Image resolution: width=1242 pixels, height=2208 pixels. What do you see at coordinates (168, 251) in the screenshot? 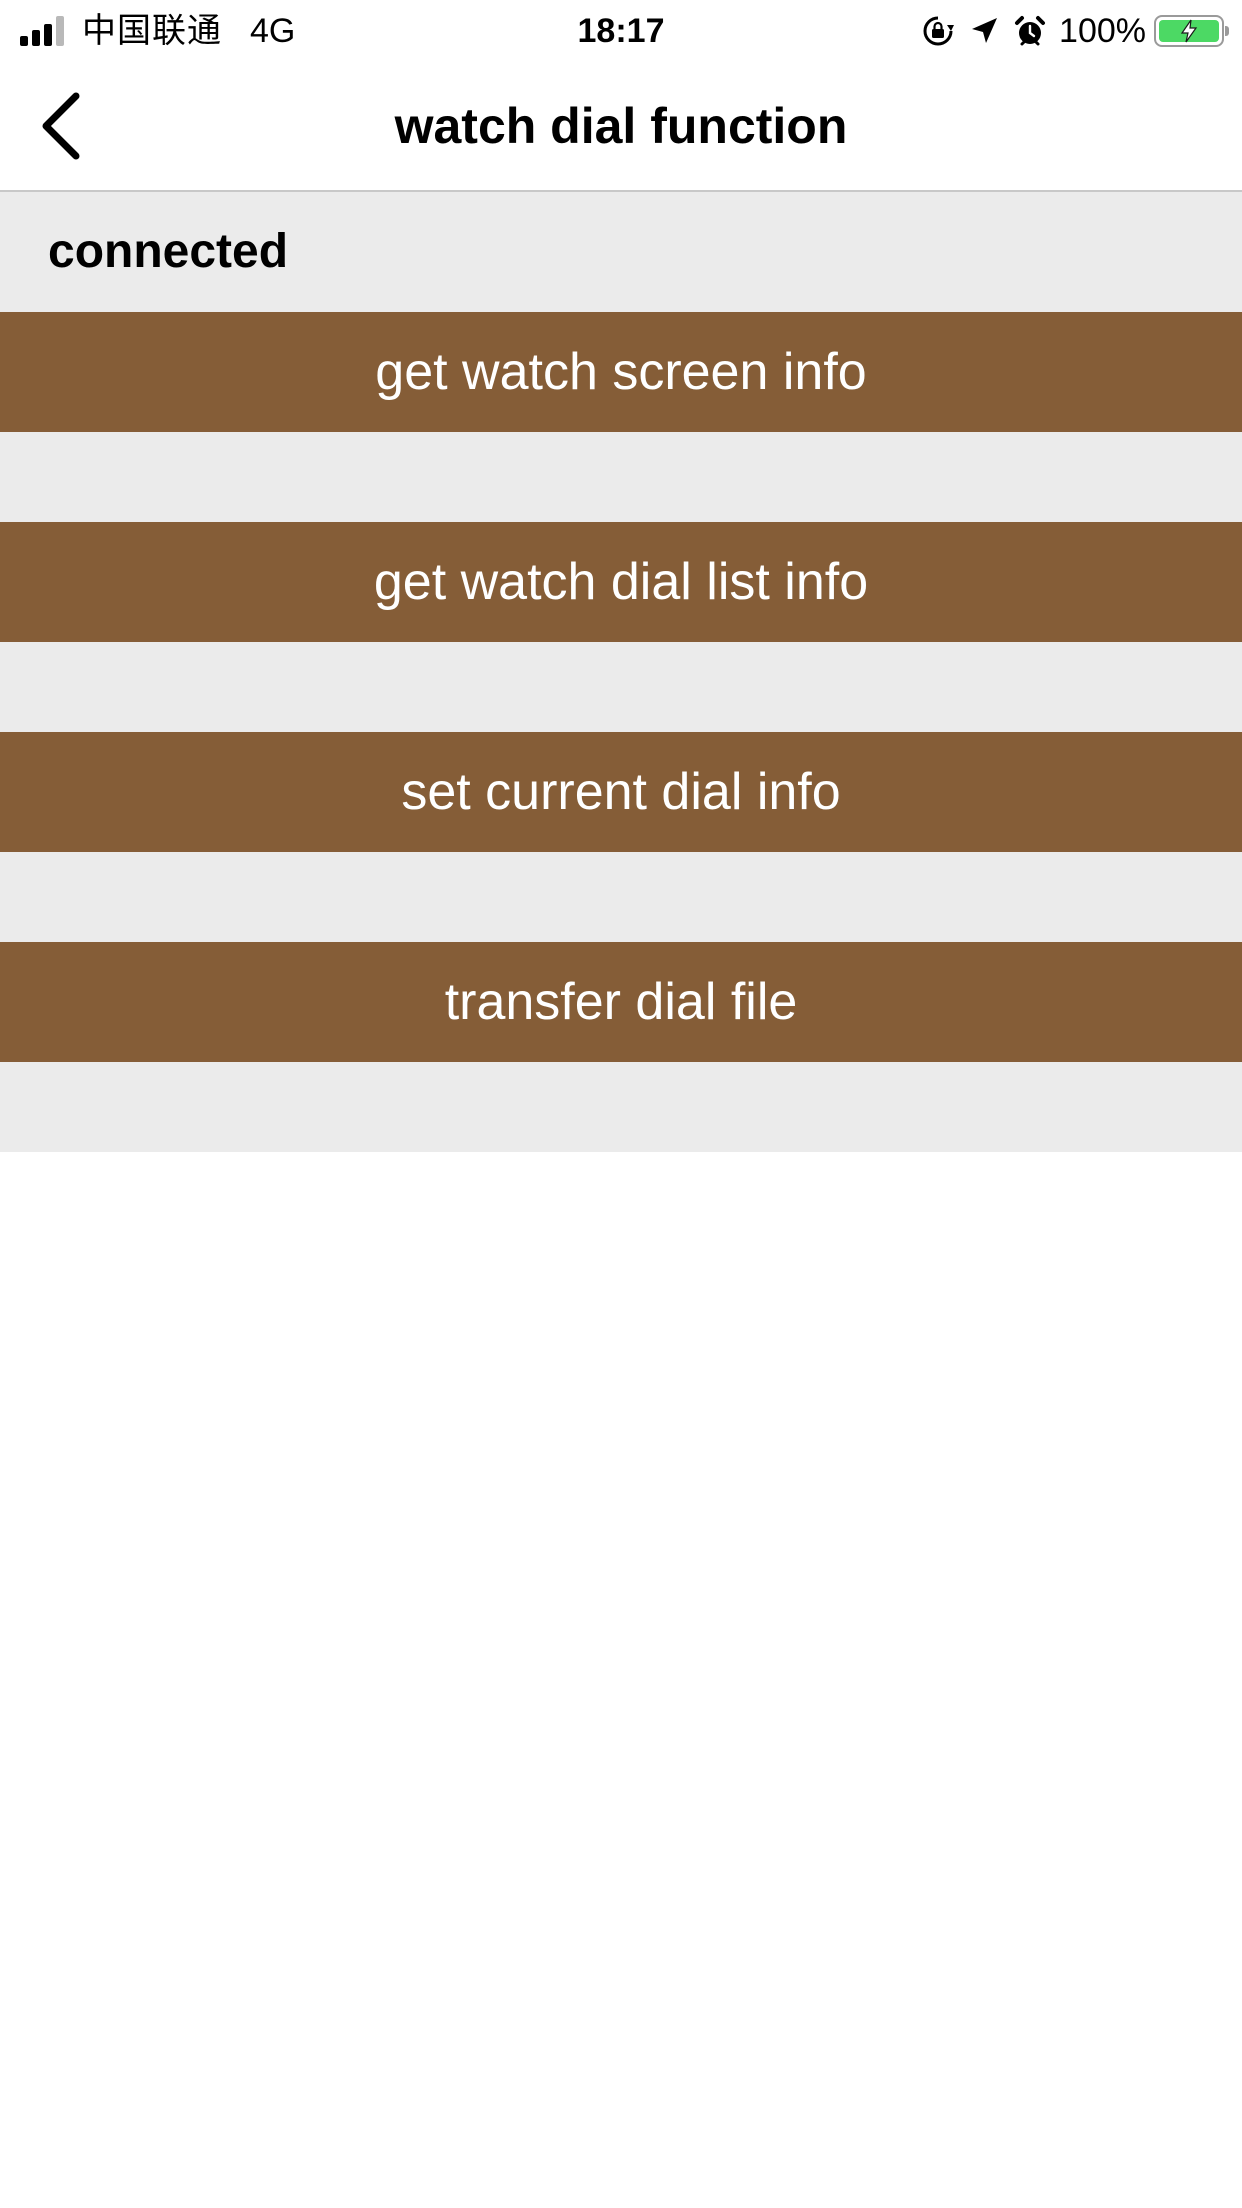
I see `connection-status: connected` at bounding box center [168, 251].